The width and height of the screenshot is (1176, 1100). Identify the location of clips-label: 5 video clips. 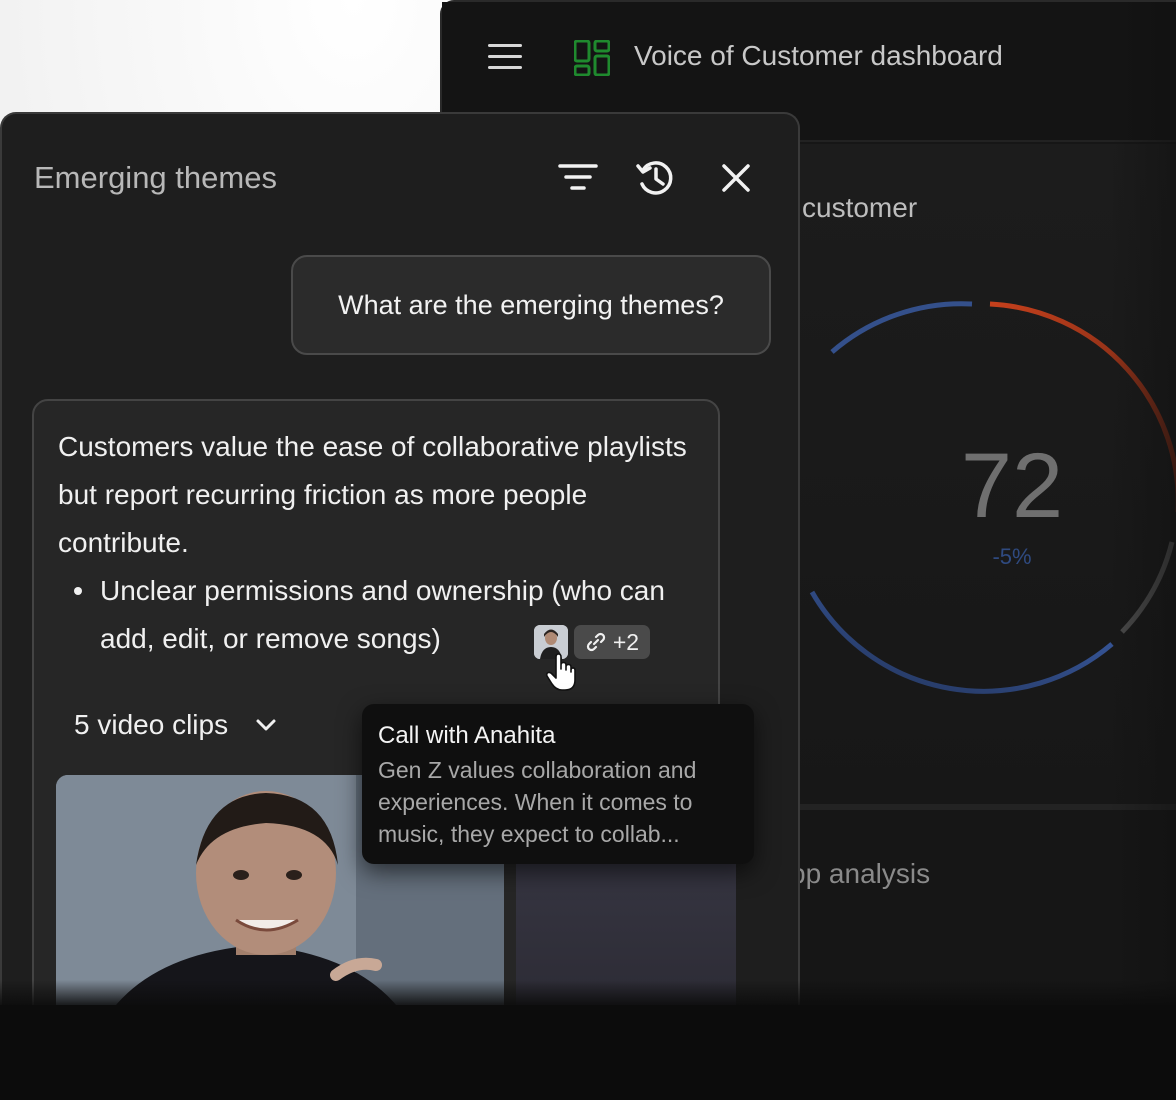
(151, 724).